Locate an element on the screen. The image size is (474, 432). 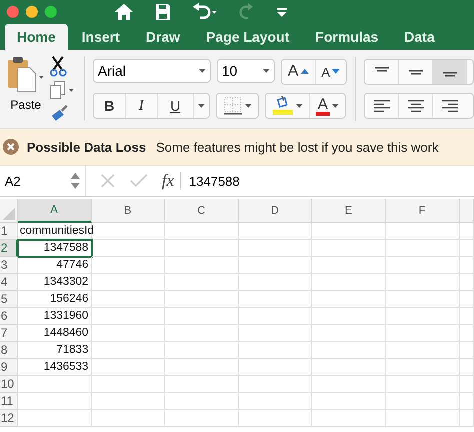
column-header: B is located at coordinates (129, 211).